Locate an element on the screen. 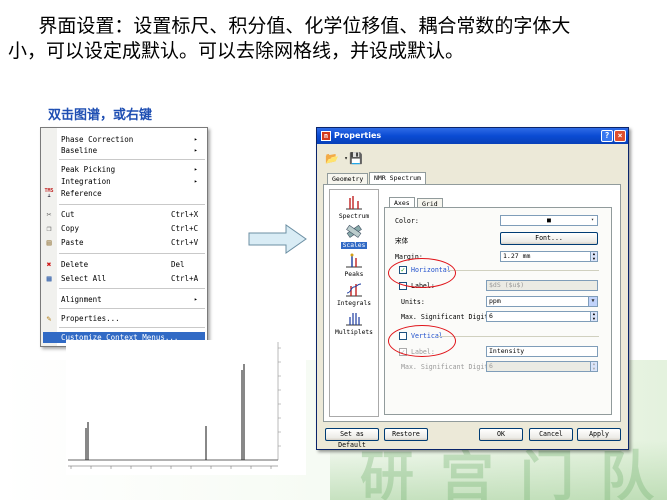 Image resolution: width=667 pixels, height=500 pixels. color-select: ■ ▾ is located at coordinates (549, 220).